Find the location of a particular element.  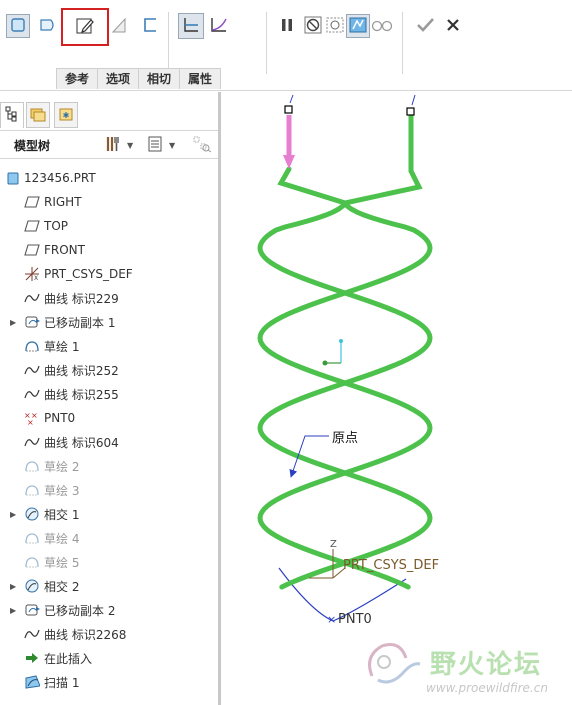

tree-item: FRONT is located at coordinates (109, 250).